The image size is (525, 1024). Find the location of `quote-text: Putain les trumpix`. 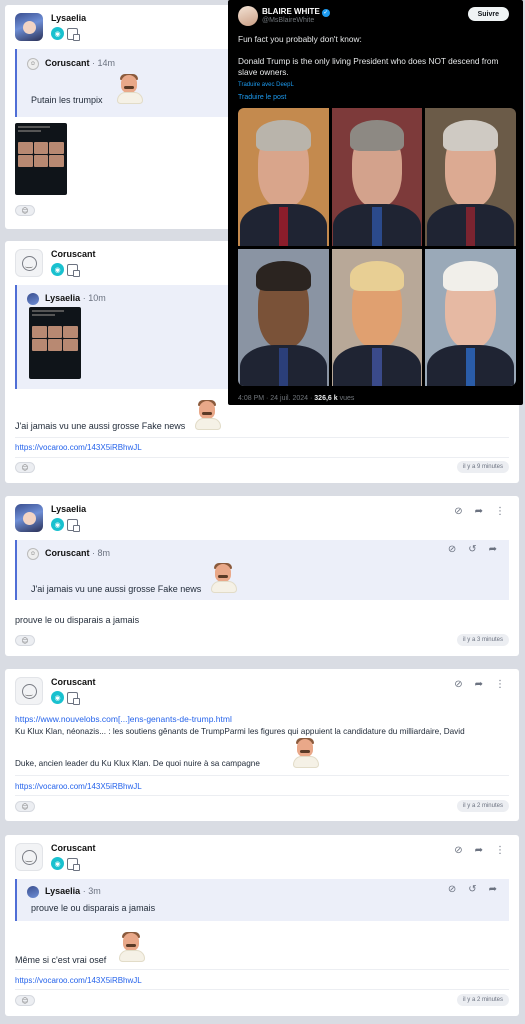

quote-text: Putain les trumpix is located at coordinates (67, 100).